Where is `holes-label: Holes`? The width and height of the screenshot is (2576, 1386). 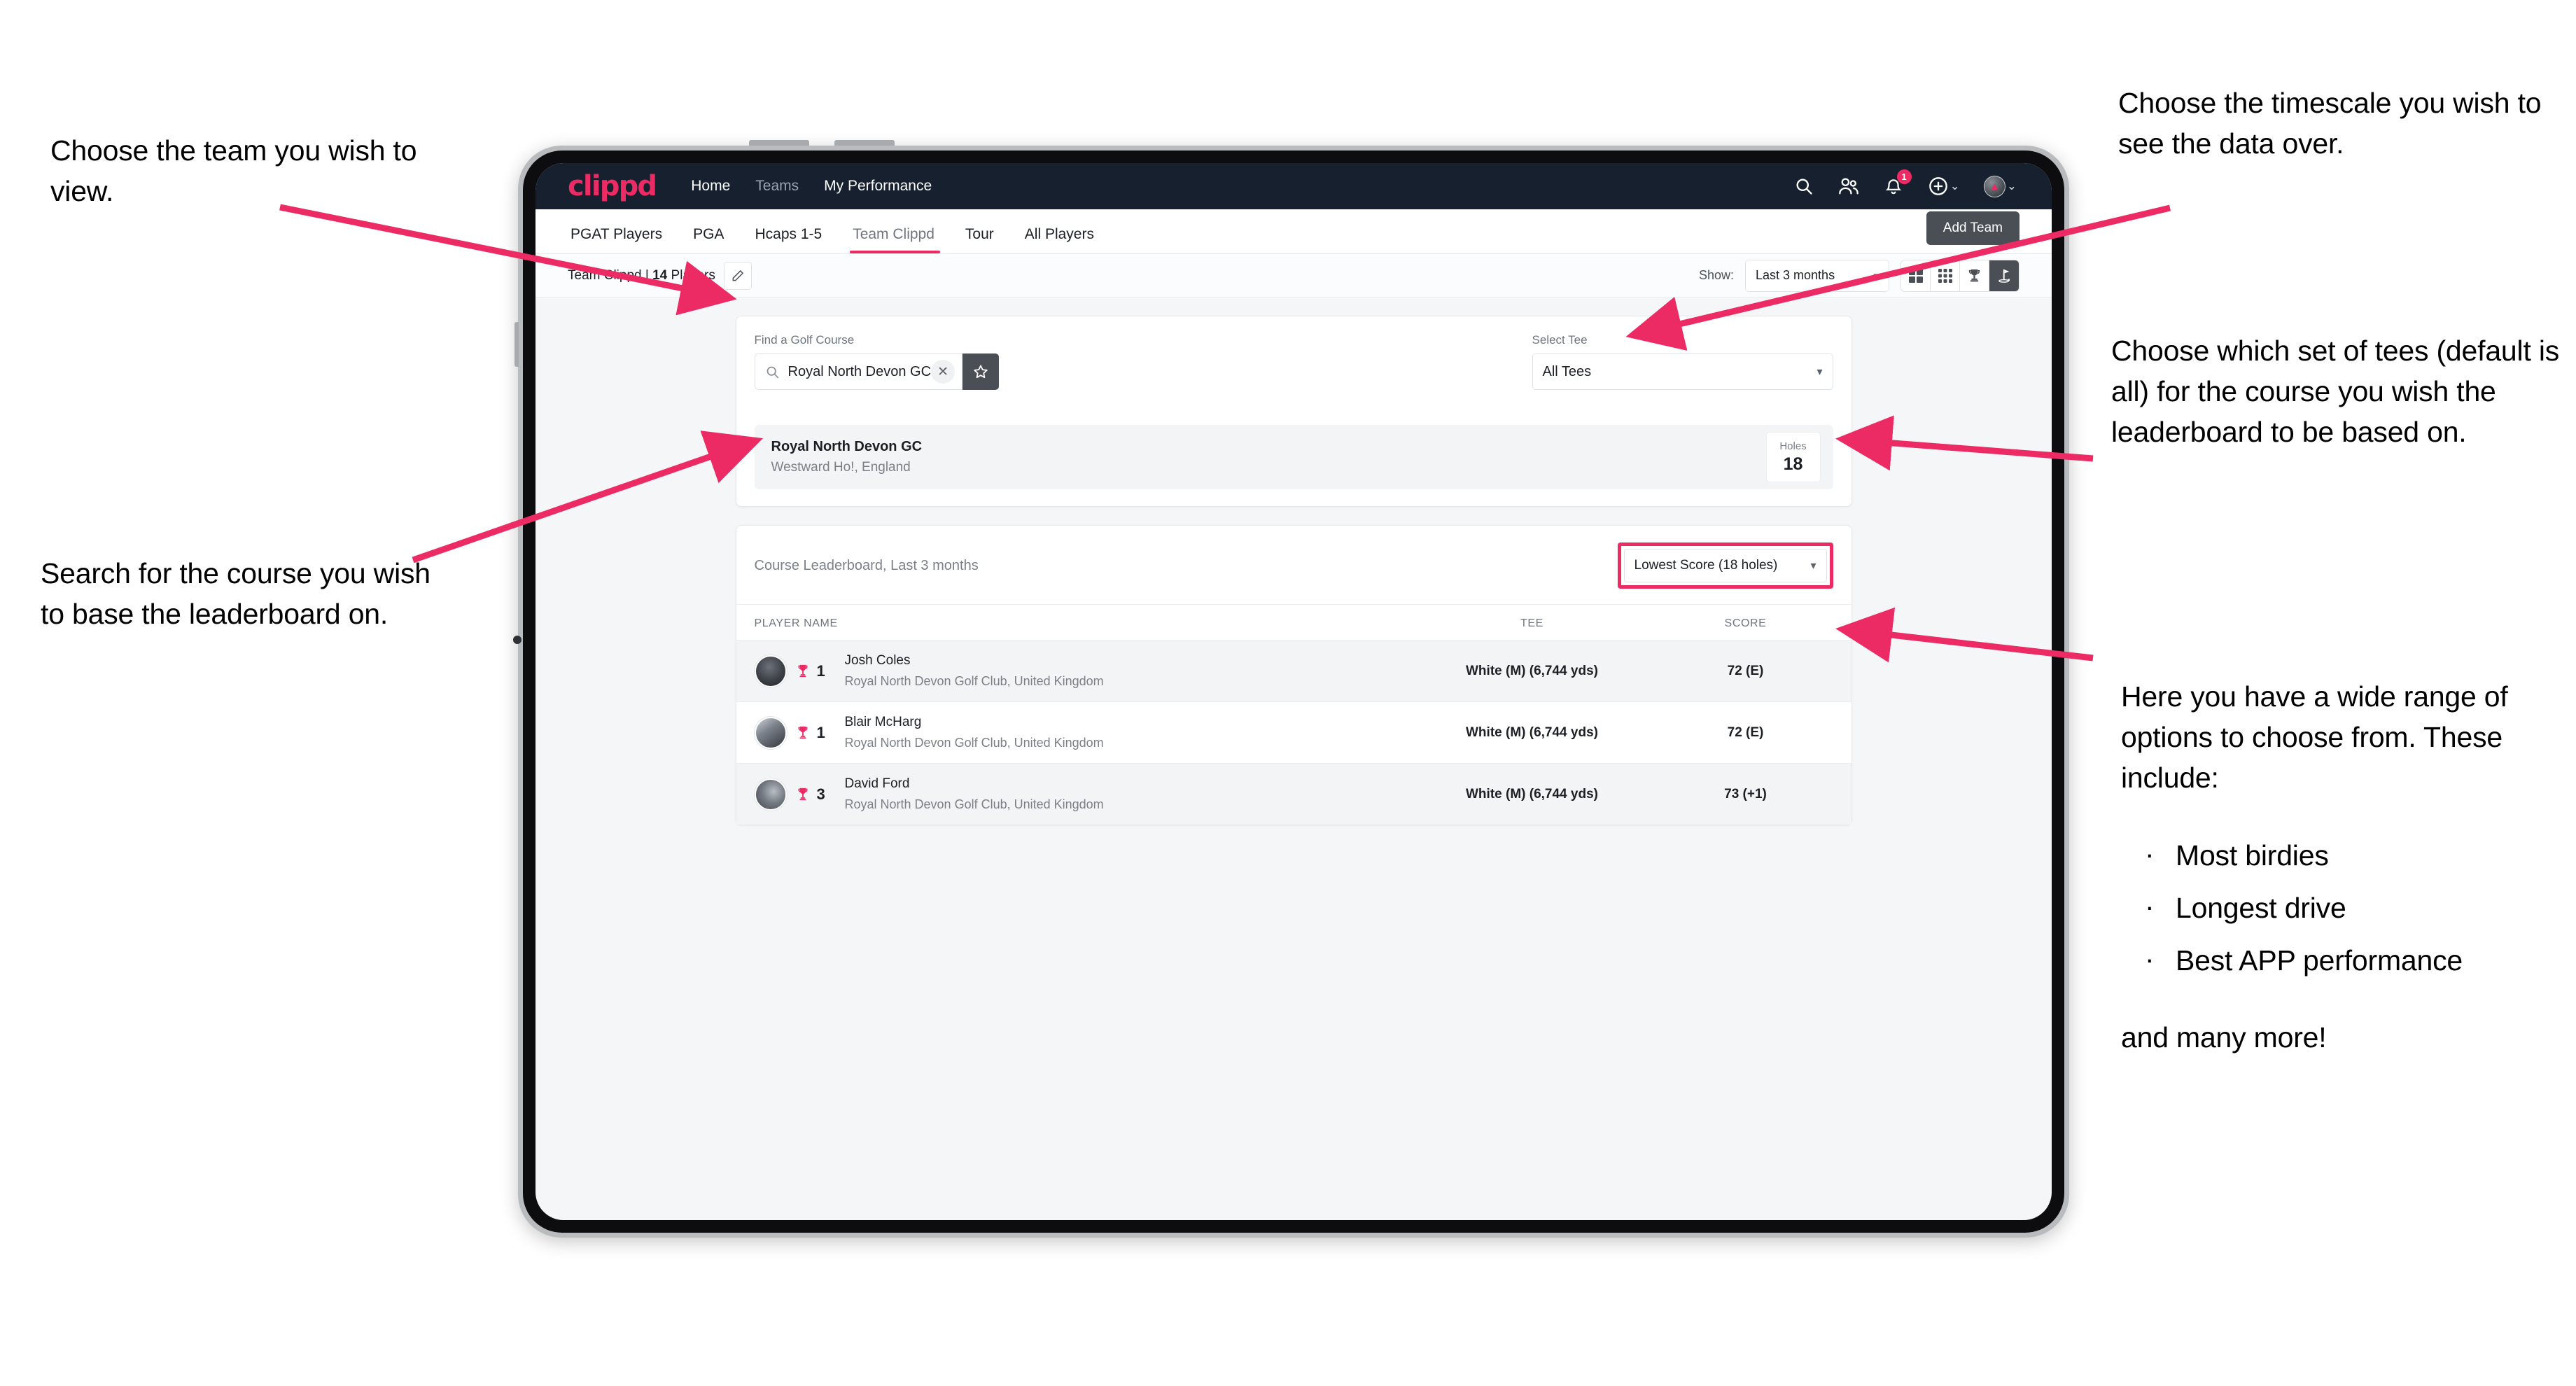 holes-label: Holes is located at coordinates (1793, 446).